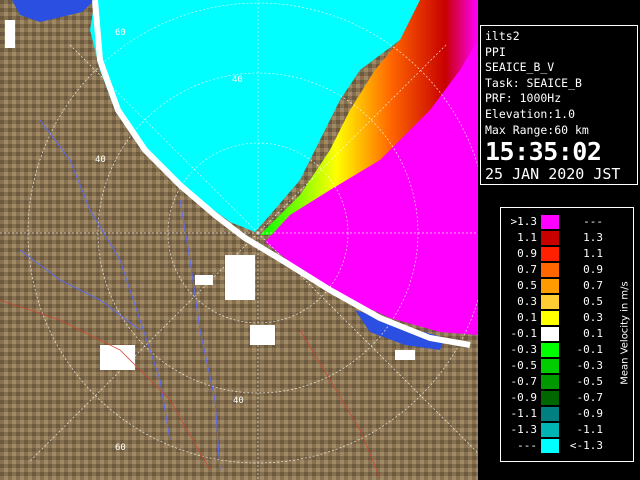  Describe the element at coordinates (590, 365) in the screenshot. I see `legend-high-value: -0.3` at that location.